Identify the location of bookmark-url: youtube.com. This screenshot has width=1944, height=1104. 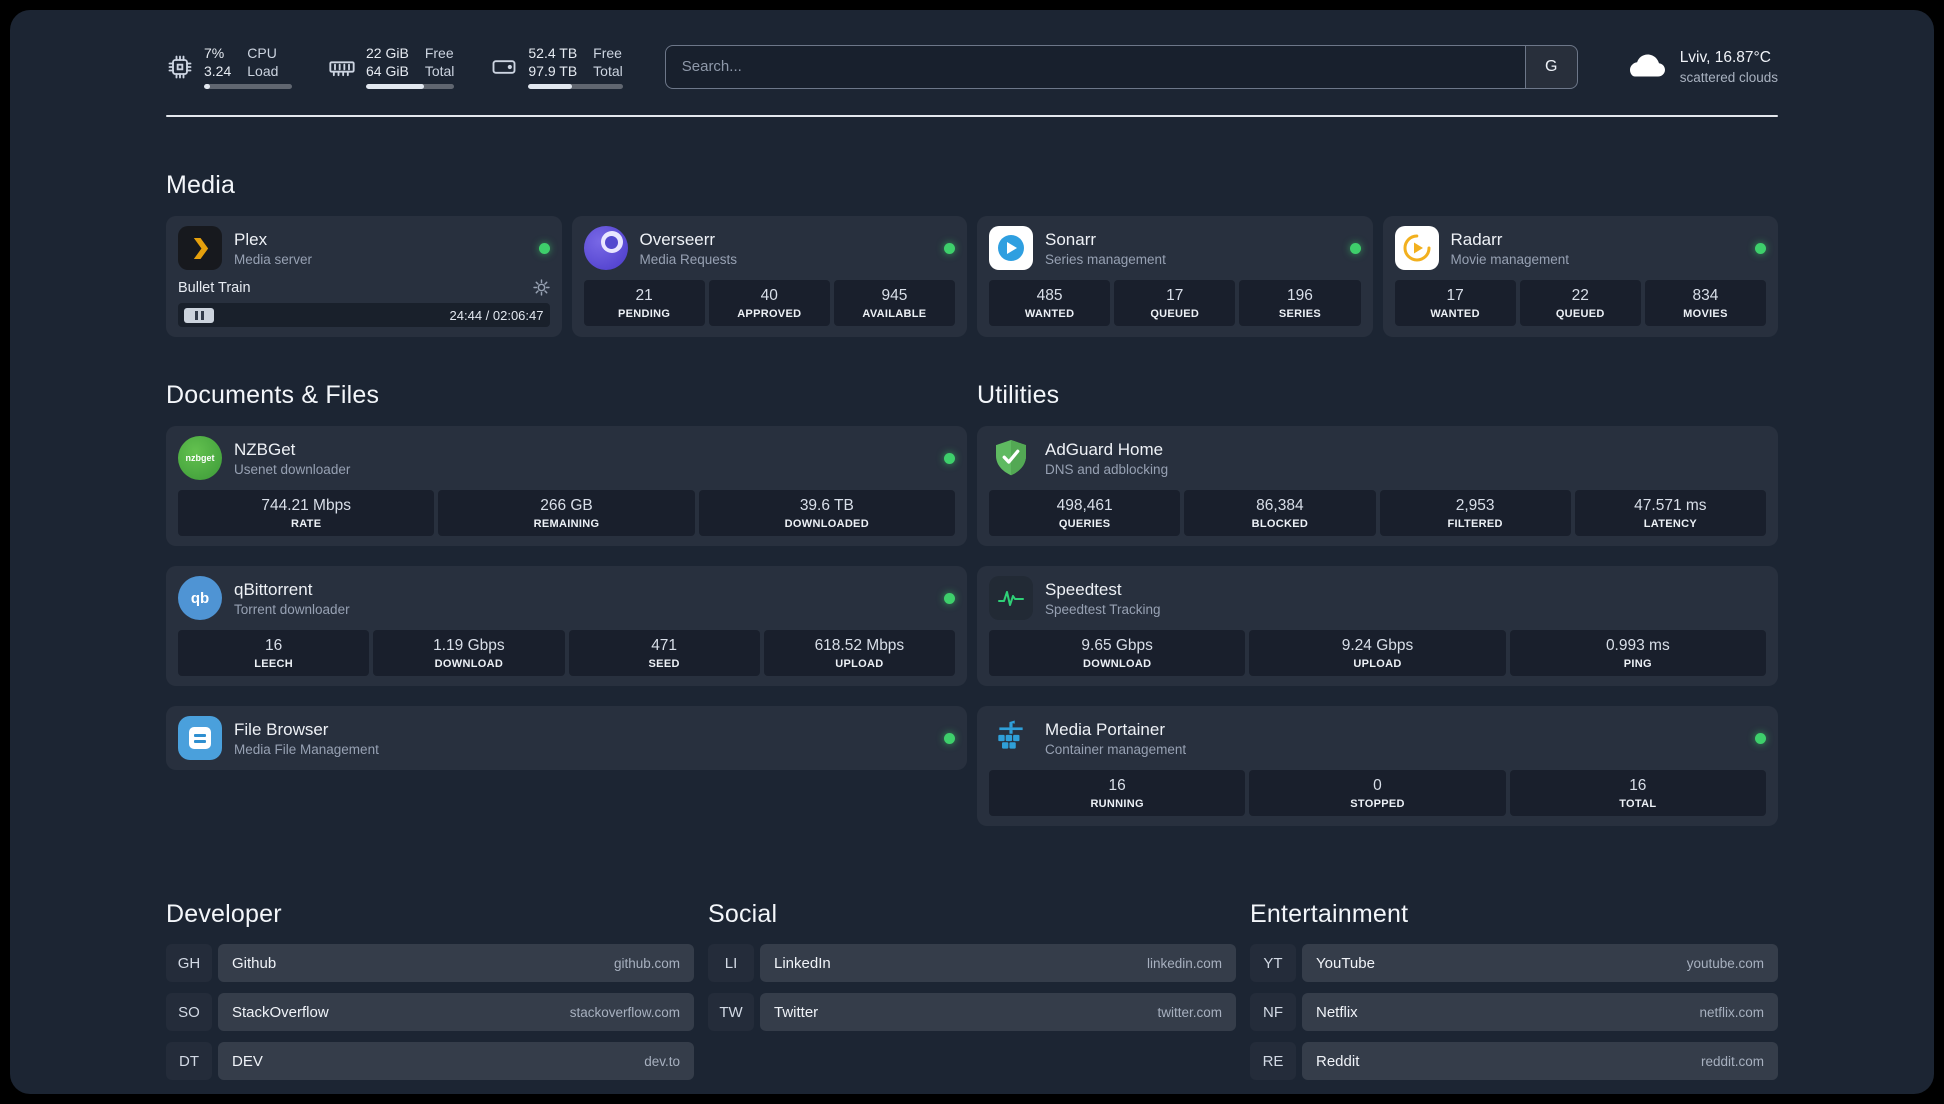
(1725, 963).